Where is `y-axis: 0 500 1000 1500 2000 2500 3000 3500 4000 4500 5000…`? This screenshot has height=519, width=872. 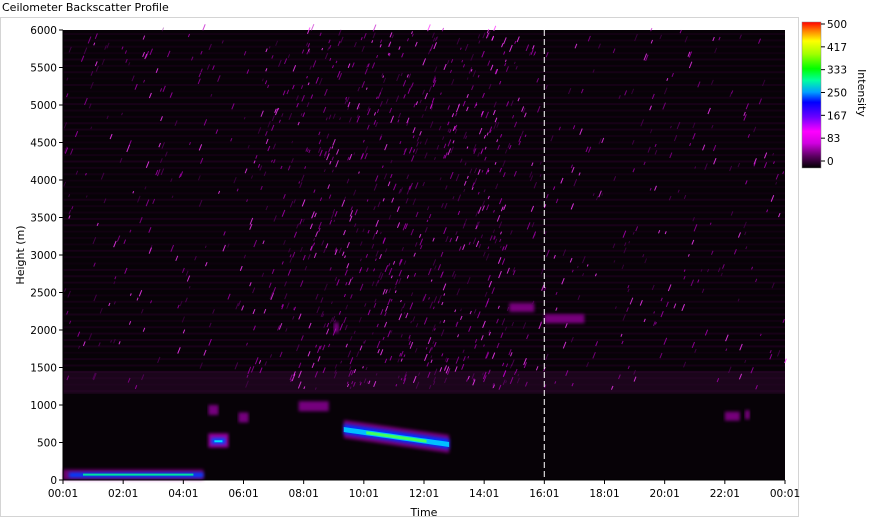
y-axis: 0 500 1000 1500 2000 2500 3000 3500 4000 4500 5000… is located at coordinates (47, 256).